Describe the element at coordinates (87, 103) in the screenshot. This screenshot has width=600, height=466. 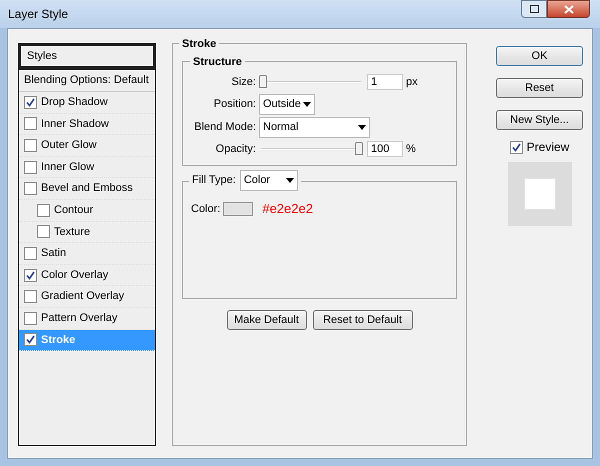
I see `style-list-item: Drop Shadow` at that location.